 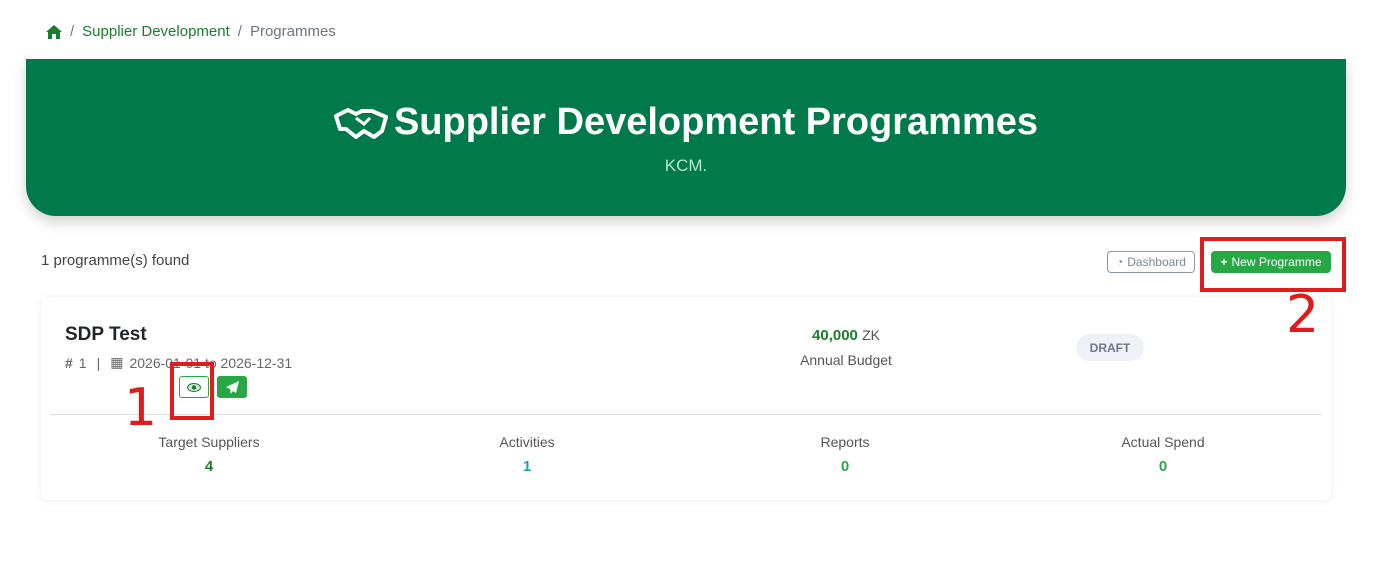 I want to click on annual-budget: 40,000 ZK Annual Budget, so click(x=846, y=347).